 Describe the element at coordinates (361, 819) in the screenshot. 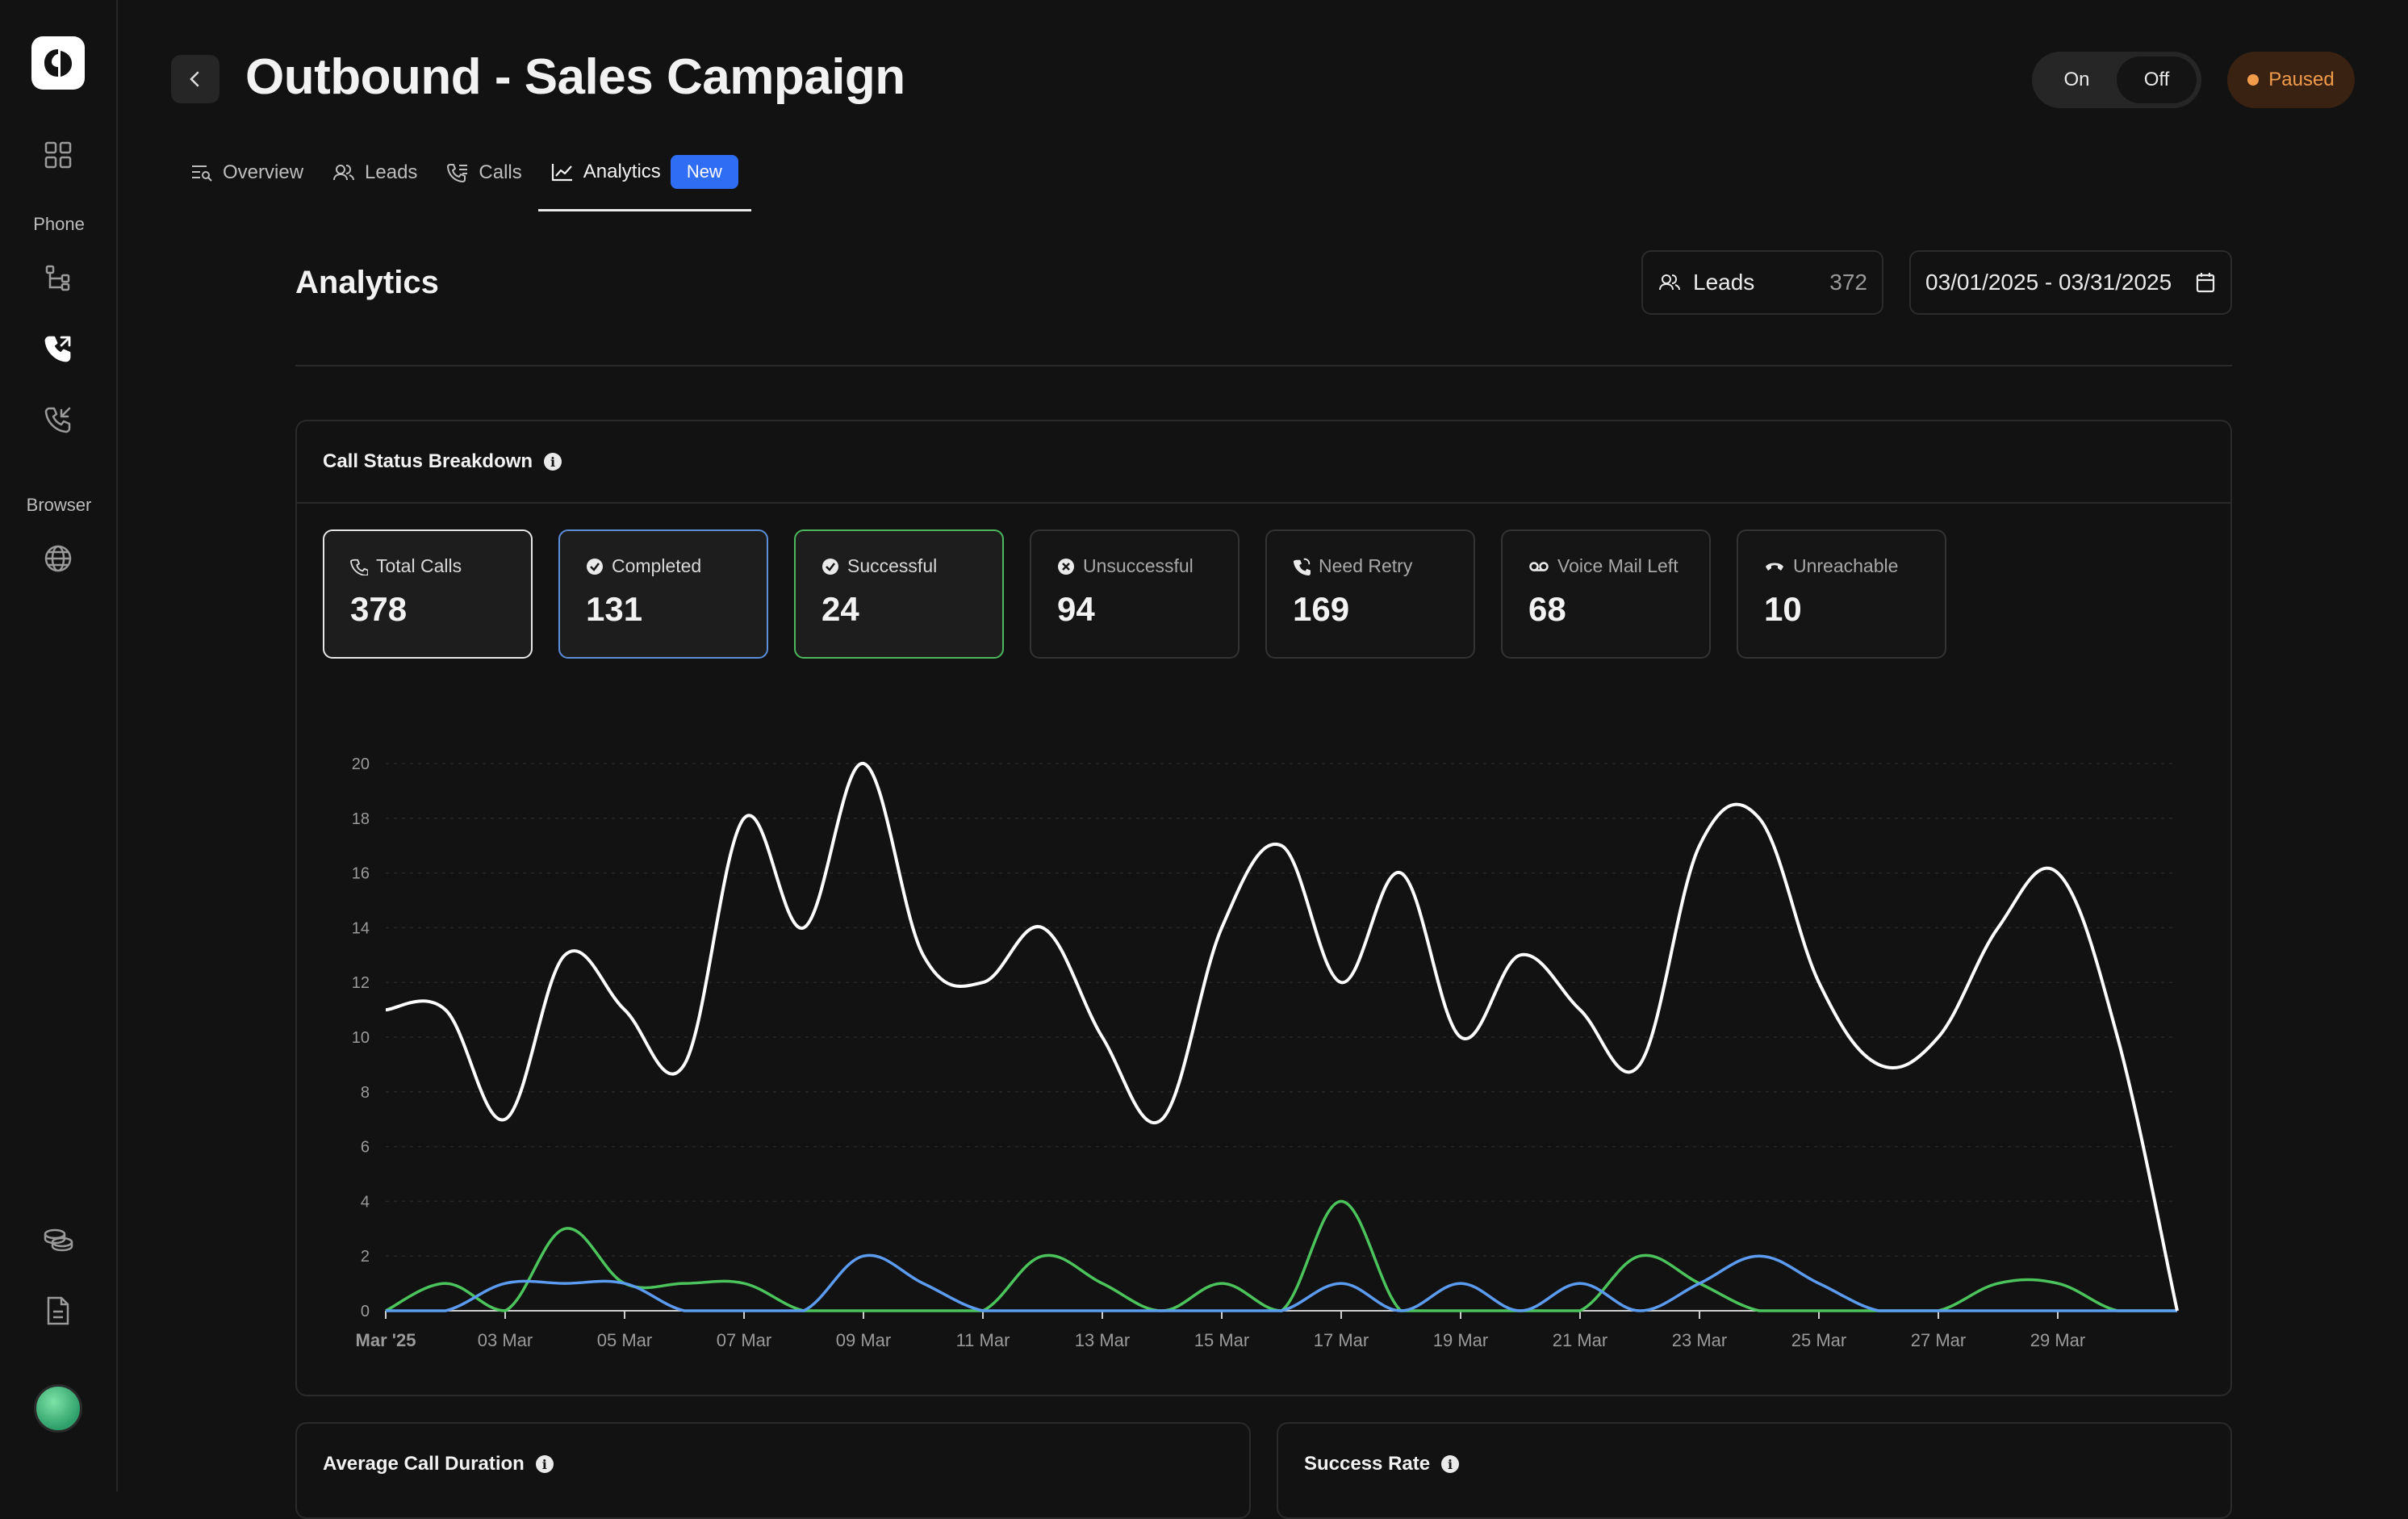

I see `y-tick-label: 18` at that location.